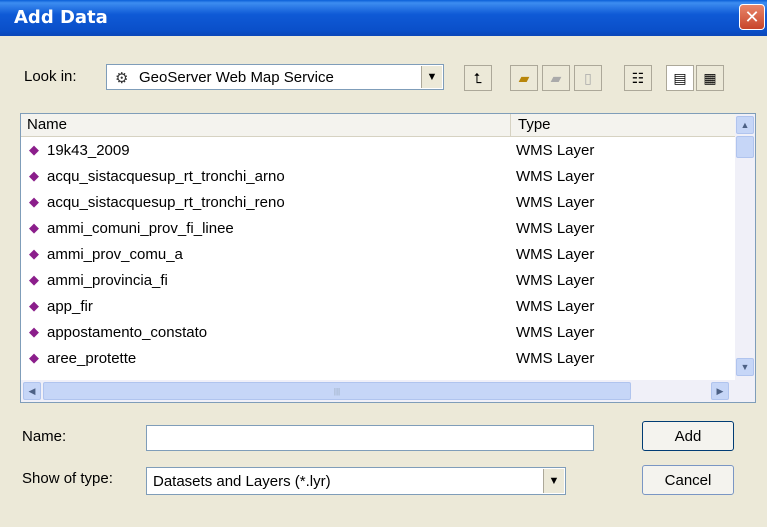 Image resolution: width=767 pixels, height=527 pixels. What do you see at coordinates (356, 481) in the screenshot?
I see `show-of-type-select: Datasets and Layers (*.lyr) ▼` at bounding box center [356, 481].